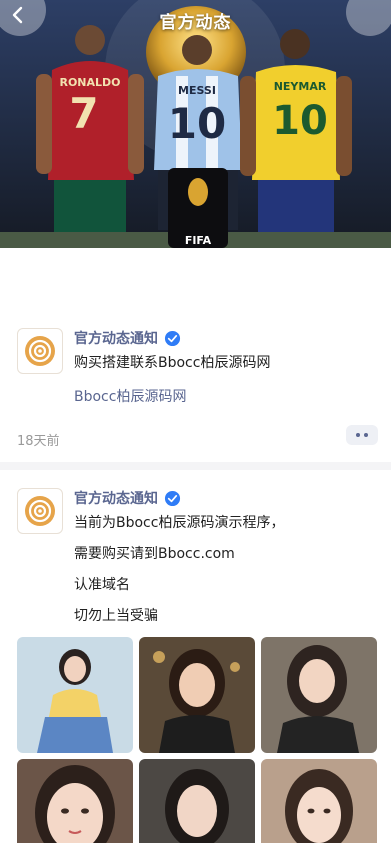 This screenshot has width=391, height=843. Describe the element at coordinates (89, 82) in the screenshot. I see `player-left-name: RONALDO` at that location.